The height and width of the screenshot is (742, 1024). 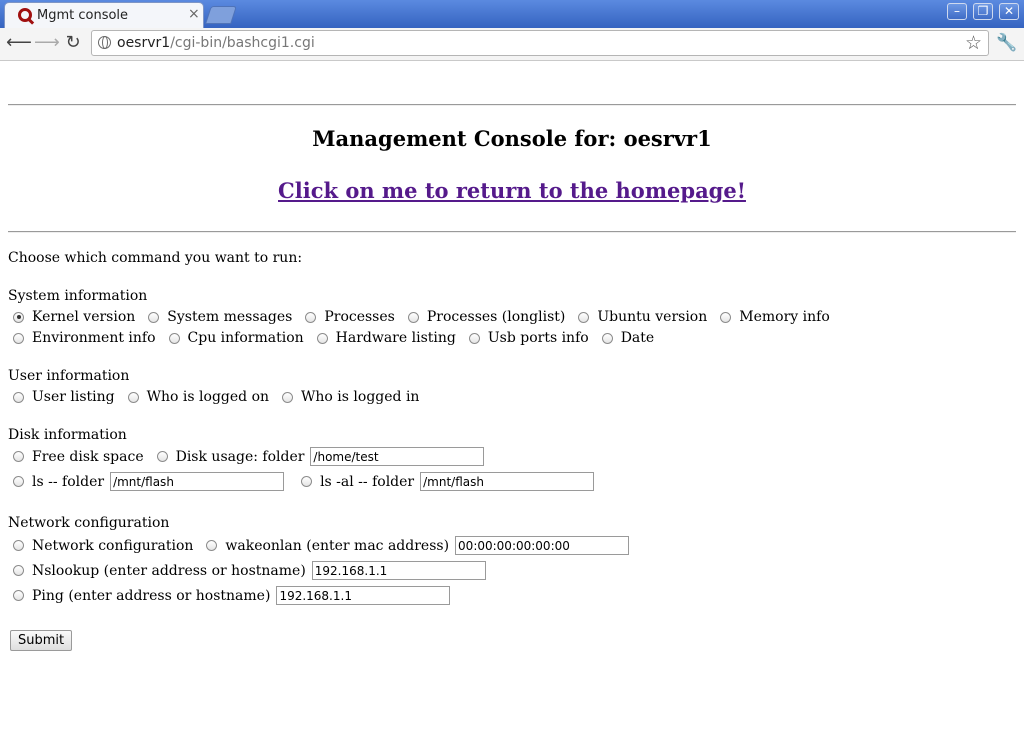 I want to click on radio-memory-info, so click(x=726, y=317).